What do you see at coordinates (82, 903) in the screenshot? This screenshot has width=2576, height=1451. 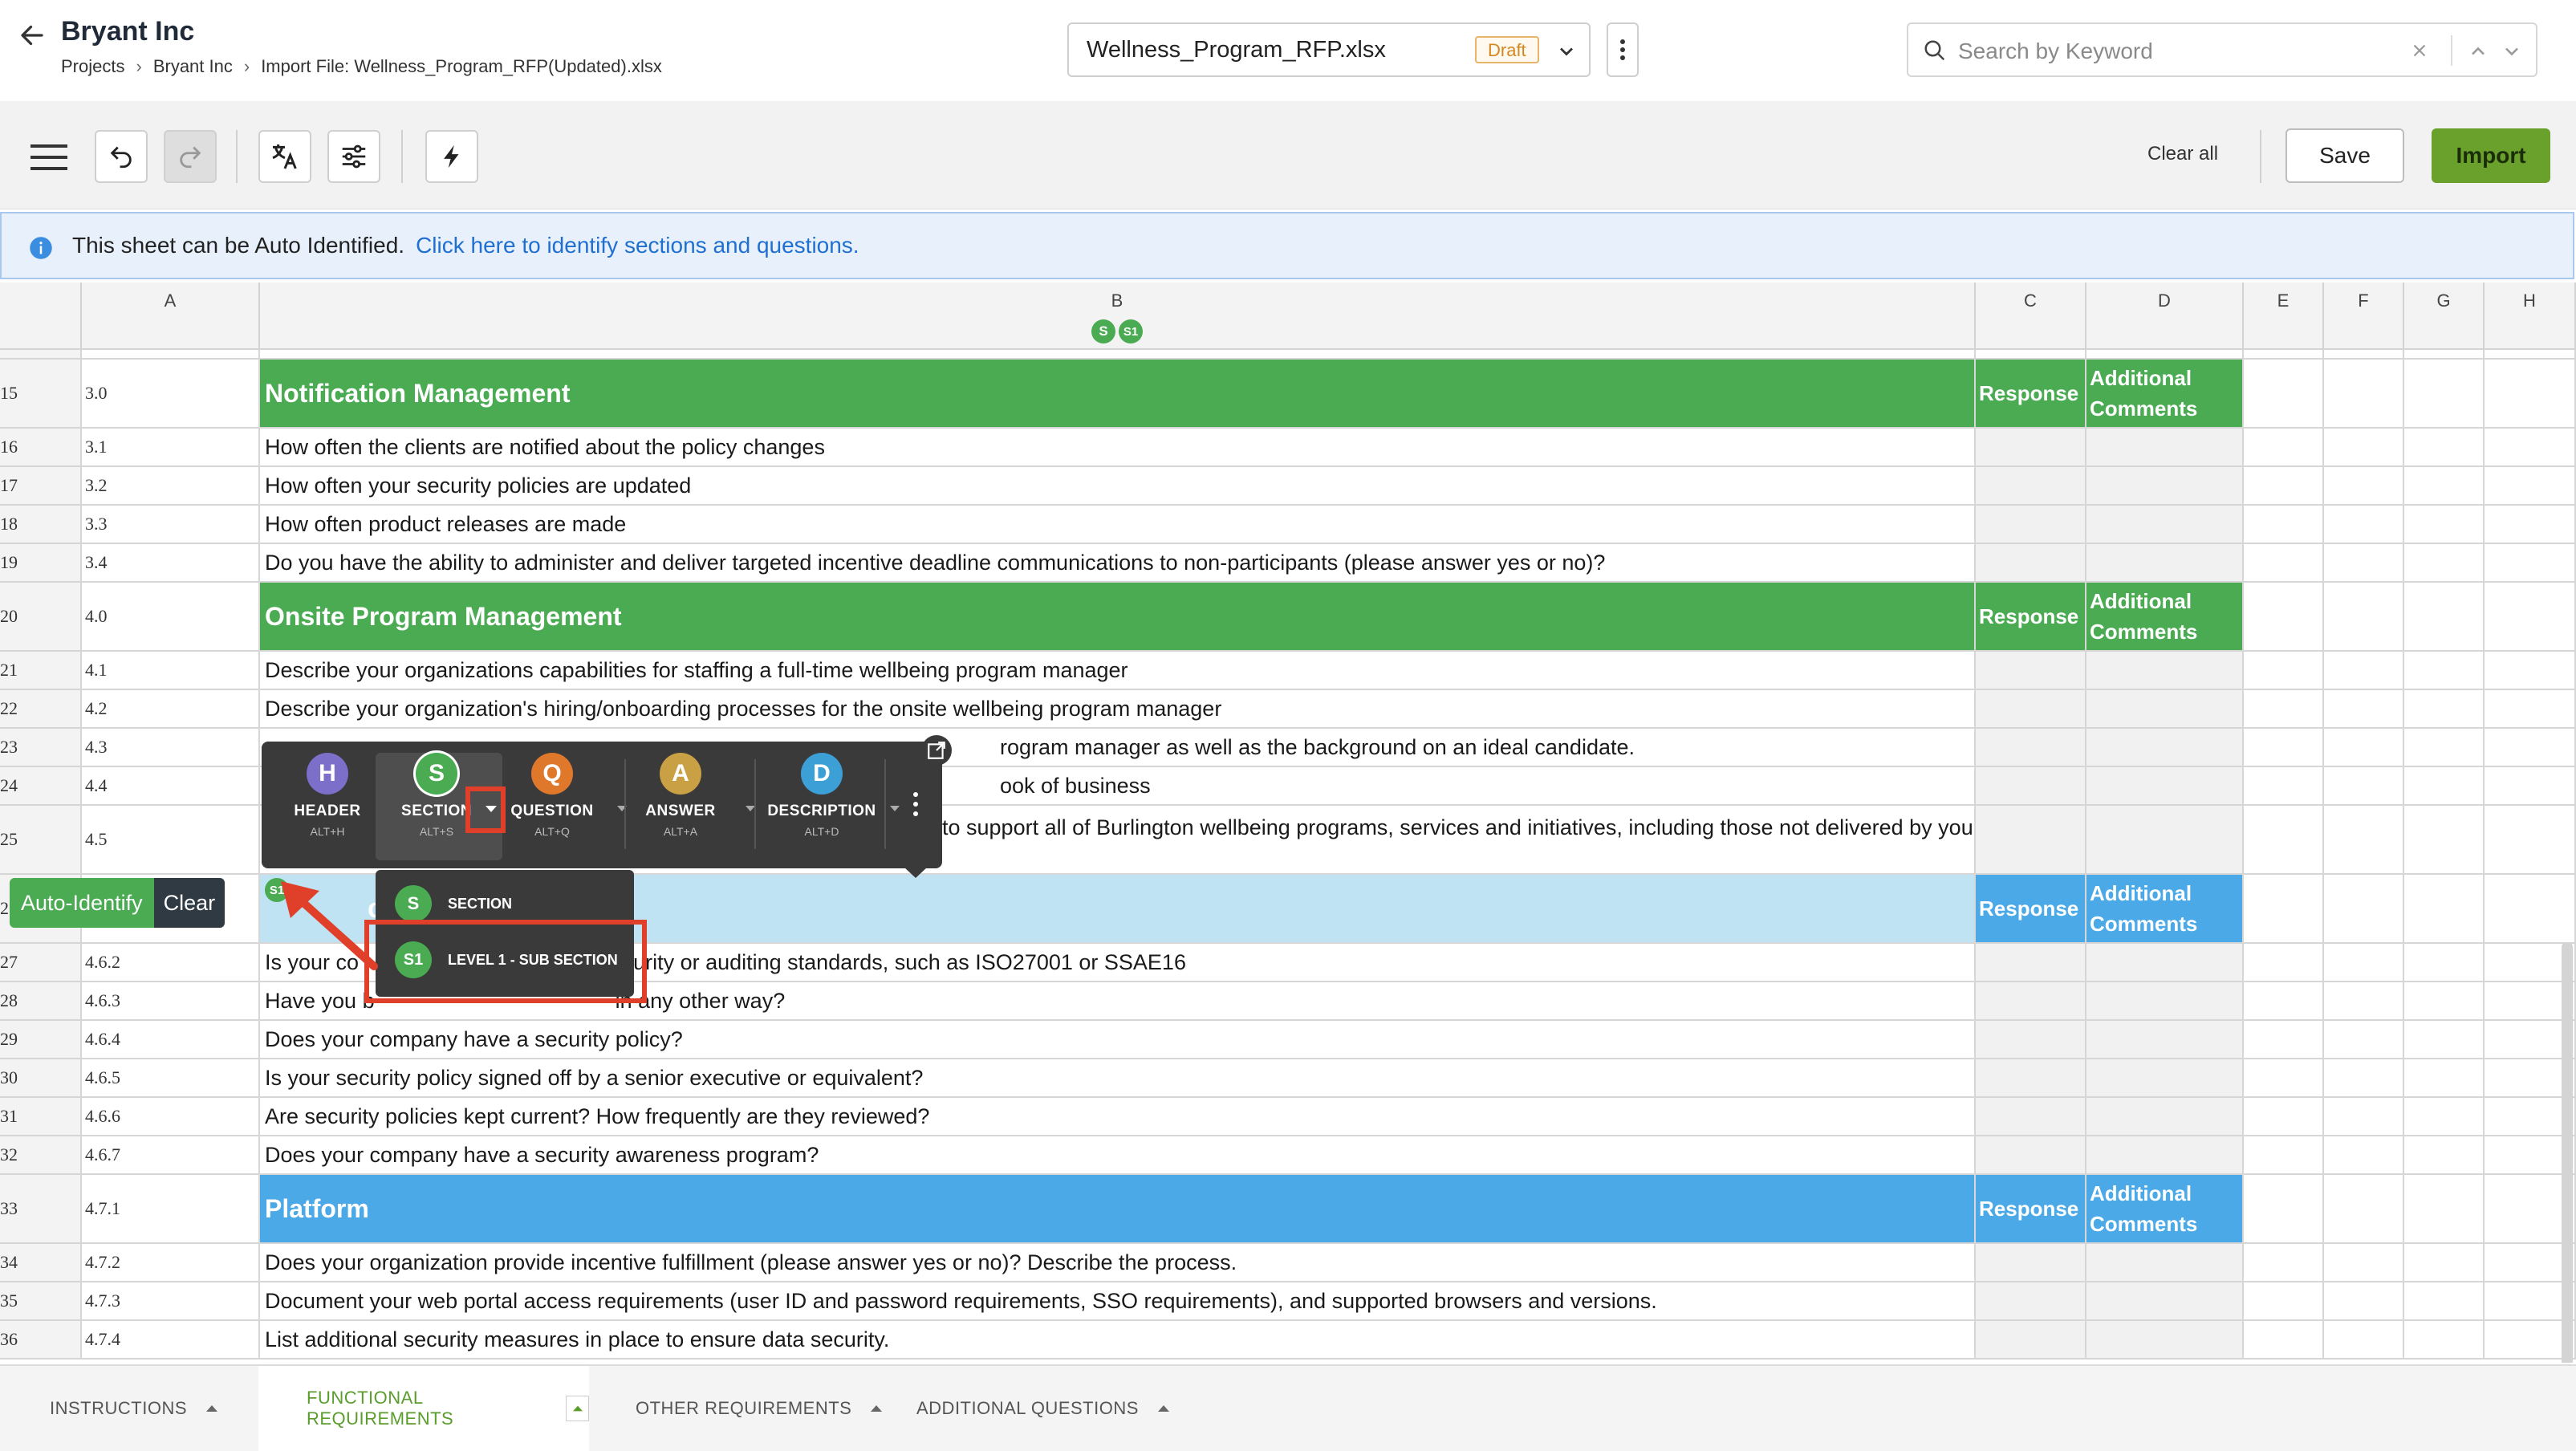 I see `auto-identify-button: Auto-Identify` at bounding box center [82, 903].